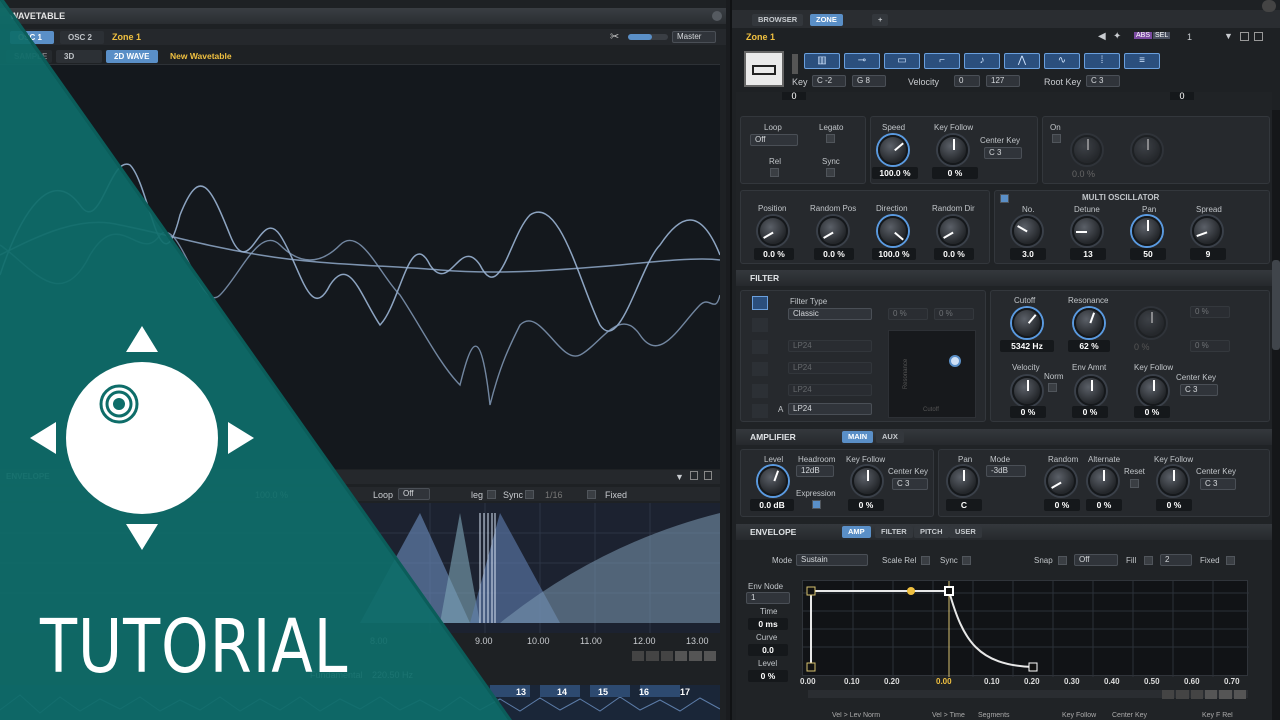  What do you see at coordinates (830, 346) in the screenshot?
I see `filter-slot-1: LP24` at bounding box center [830, 346].